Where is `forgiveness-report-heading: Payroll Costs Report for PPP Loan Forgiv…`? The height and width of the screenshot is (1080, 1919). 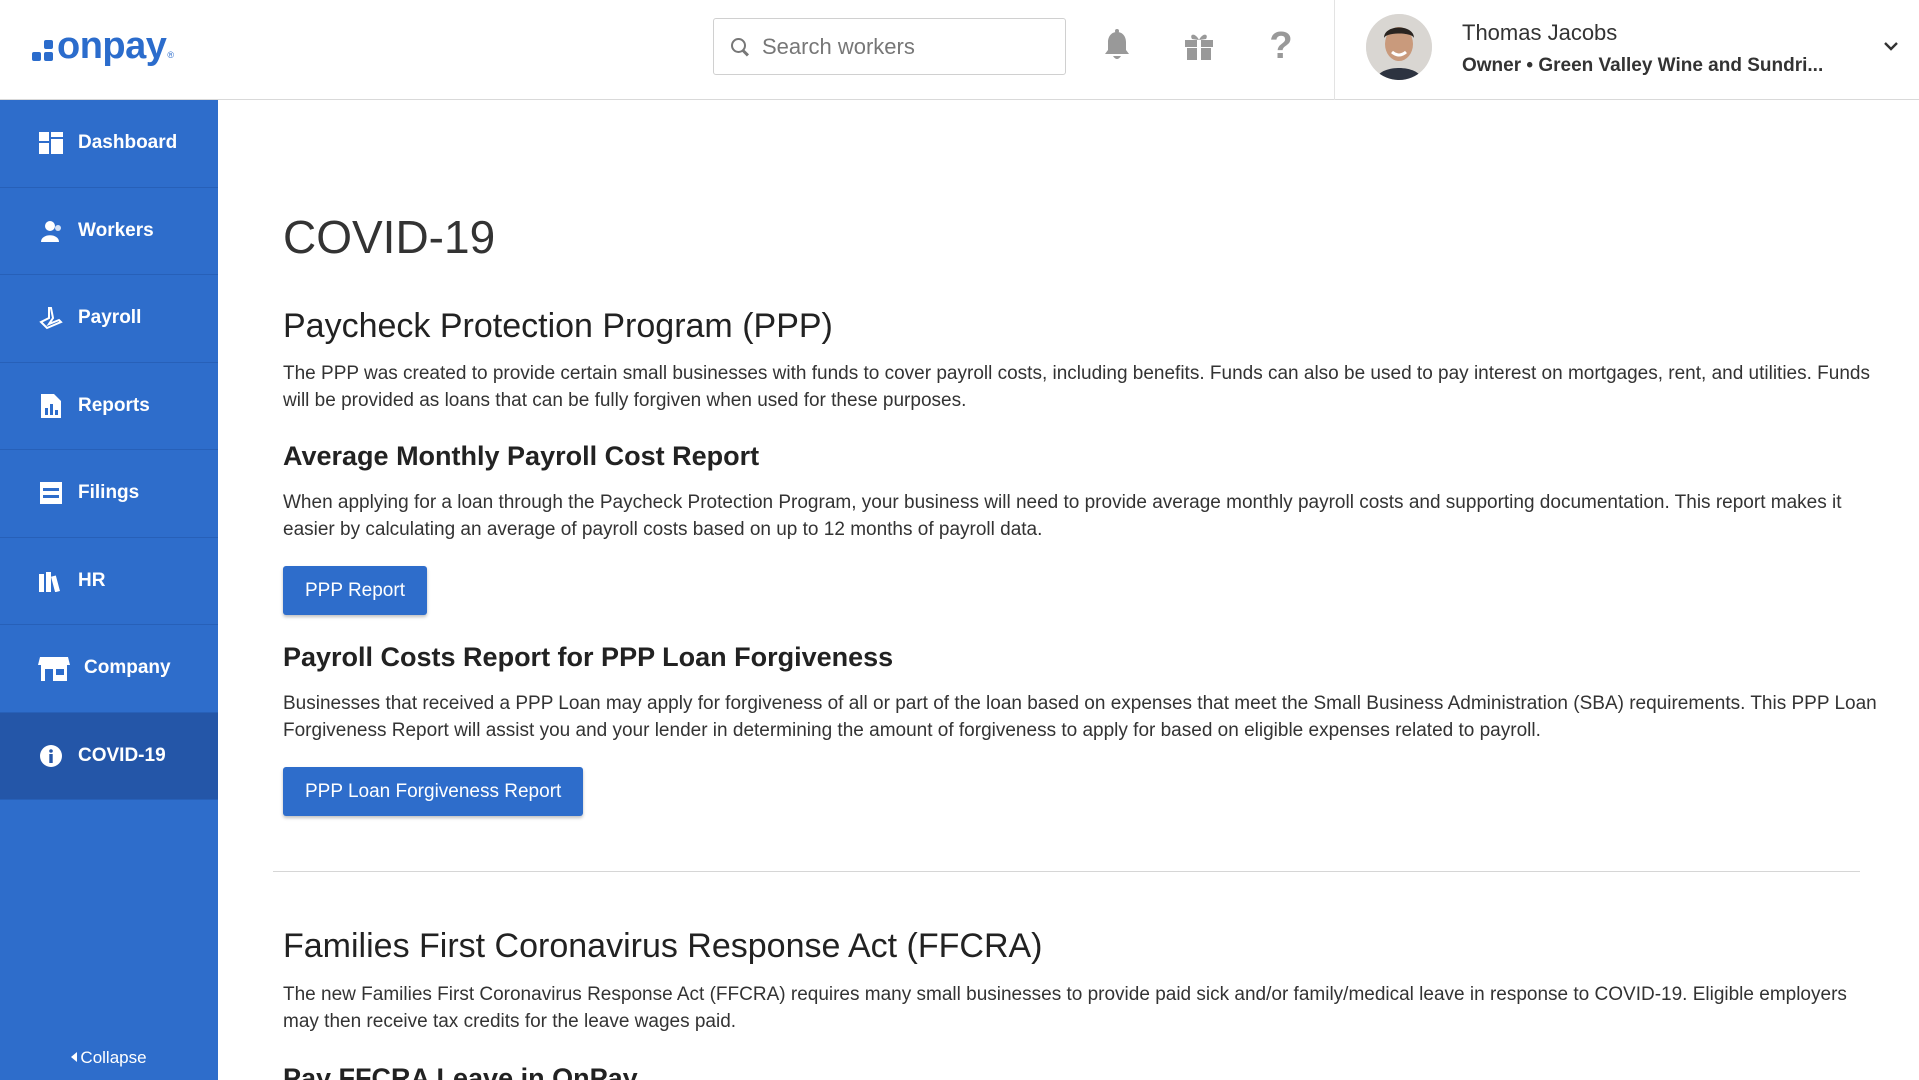 forgiveness-report-heading: Payroll Costs Report for PPP Loan Forgiv… is located at coordinates (588, 657).